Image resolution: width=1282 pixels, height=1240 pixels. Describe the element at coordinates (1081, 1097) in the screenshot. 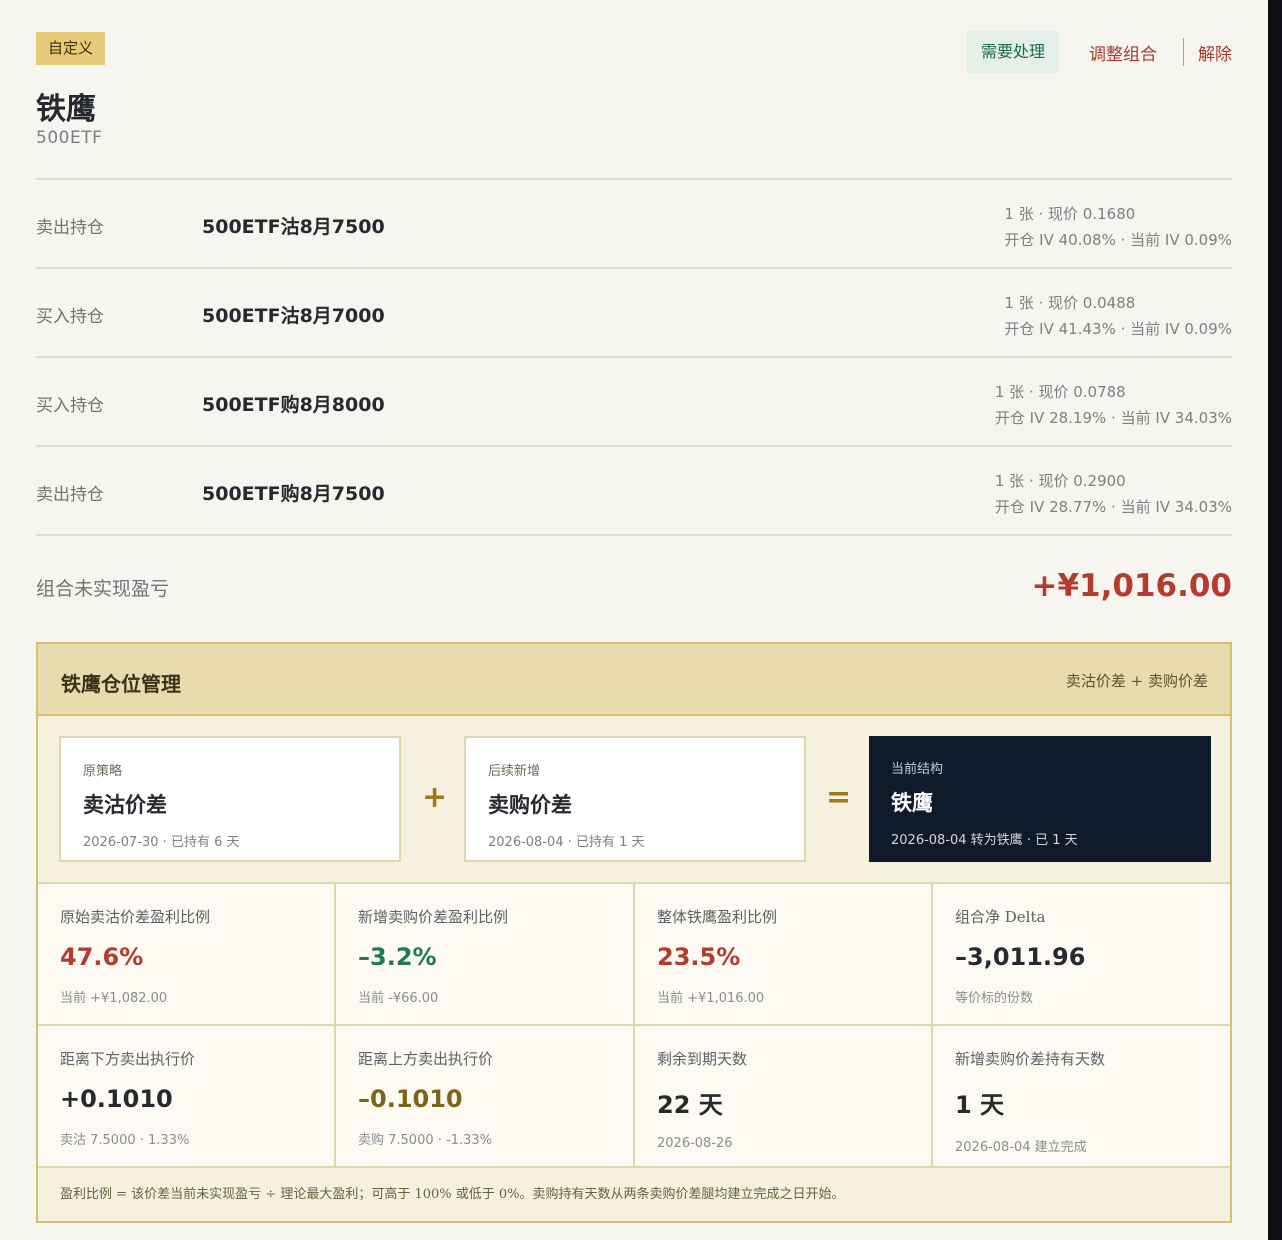

I see `metric-call-spread-hold-days: 新增卖购价差持有天数 1 天 2026-08-04 建立完成` at that location.